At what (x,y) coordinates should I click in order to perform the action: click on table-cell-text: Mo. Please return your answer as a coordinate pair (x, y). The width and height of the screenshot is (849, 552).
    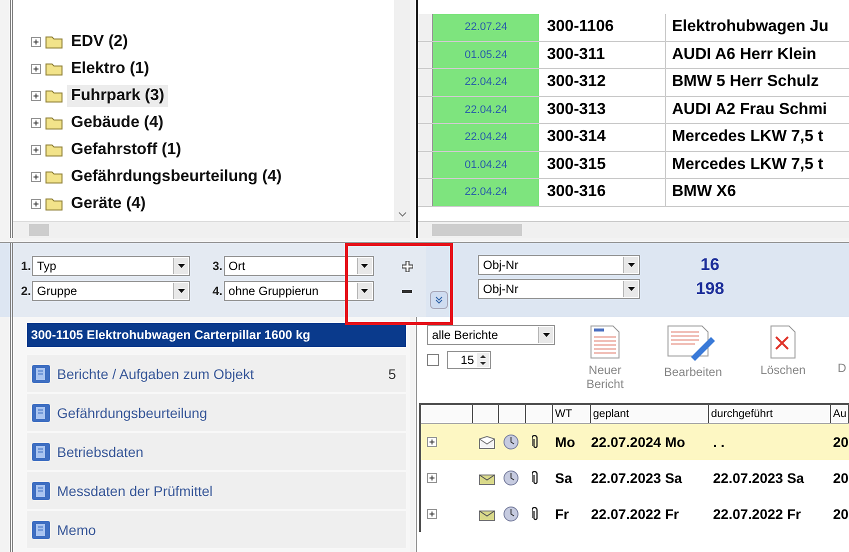
    Looking at the image, I should click on (565, 442).